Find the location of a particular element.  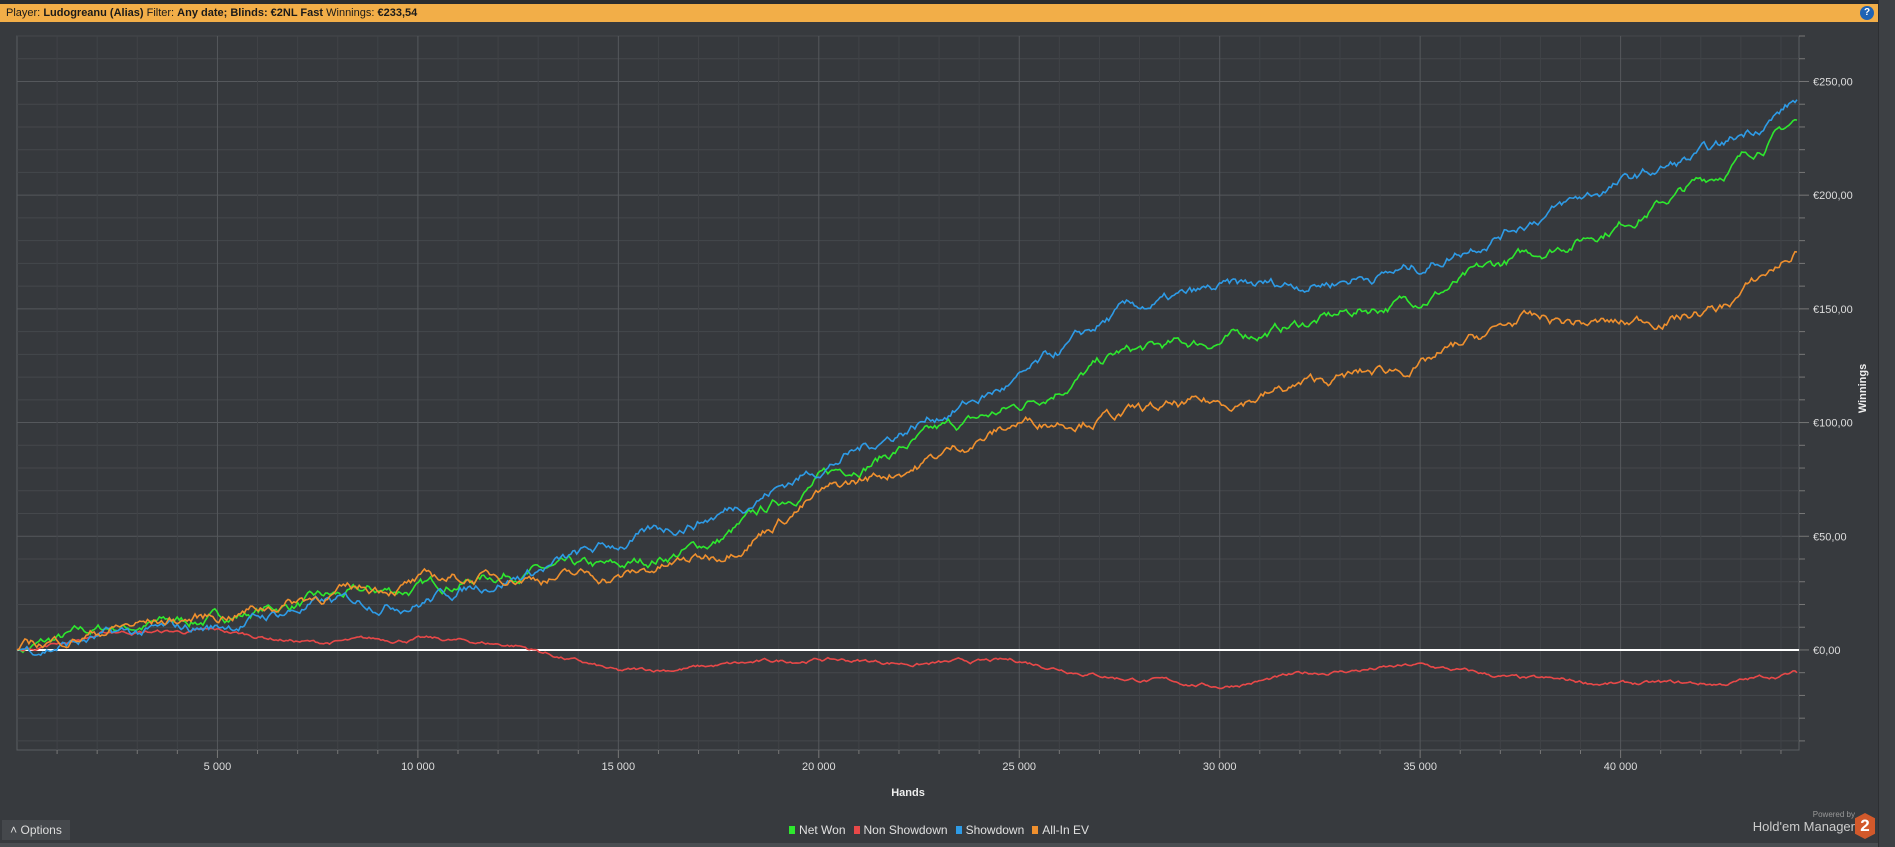

x-axis-title: Hands is located at coordinates (908, 793).